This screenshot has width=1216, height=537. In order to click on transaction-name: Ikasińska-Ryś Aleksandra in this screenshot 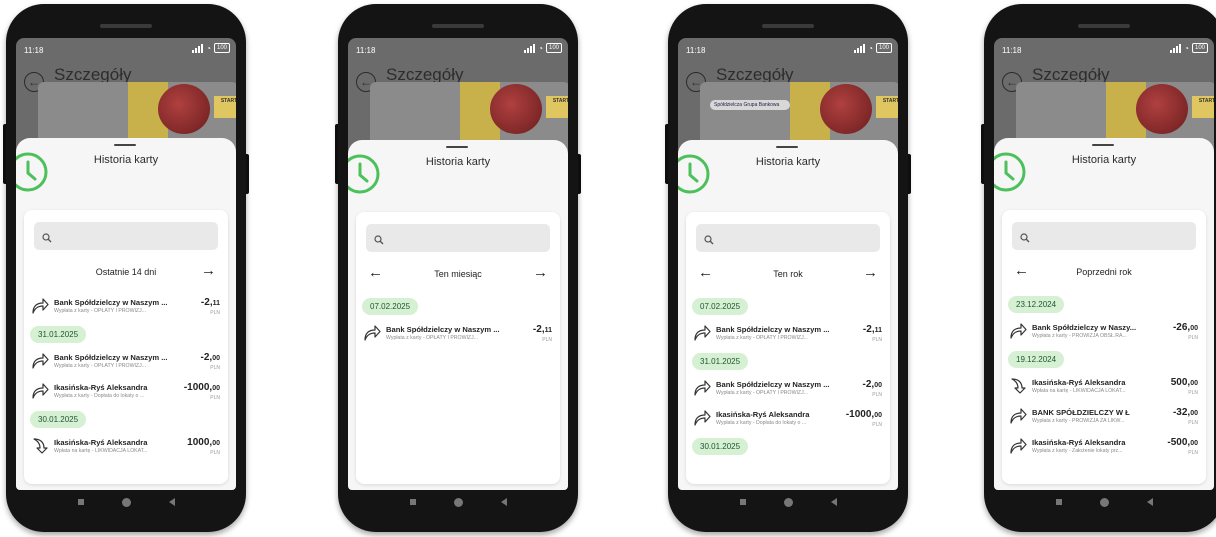, I will do `click(1079, 442)`.